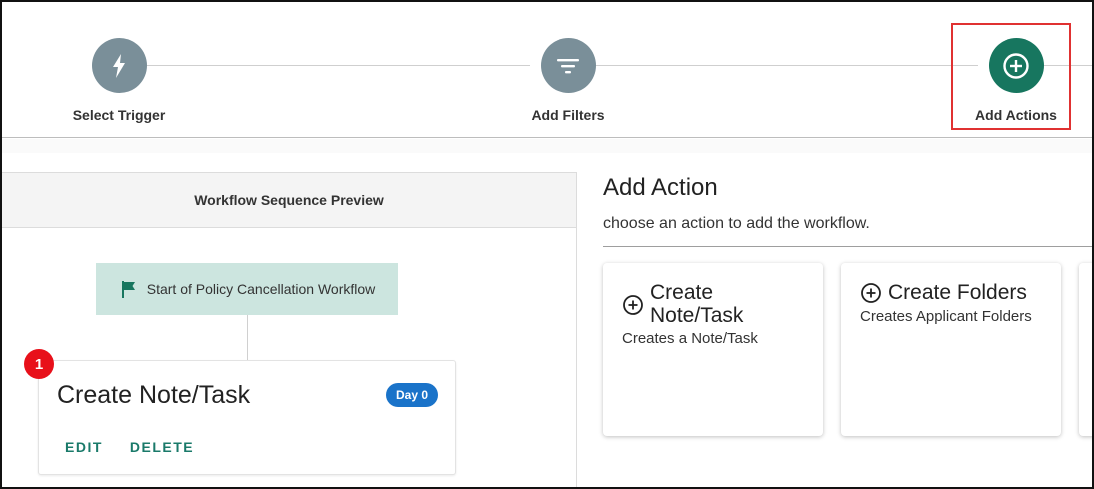  What do you see at coordinates (1085, 349) in the screenshot?
I see `option-card-partial` at bounding box center [1085, 349].